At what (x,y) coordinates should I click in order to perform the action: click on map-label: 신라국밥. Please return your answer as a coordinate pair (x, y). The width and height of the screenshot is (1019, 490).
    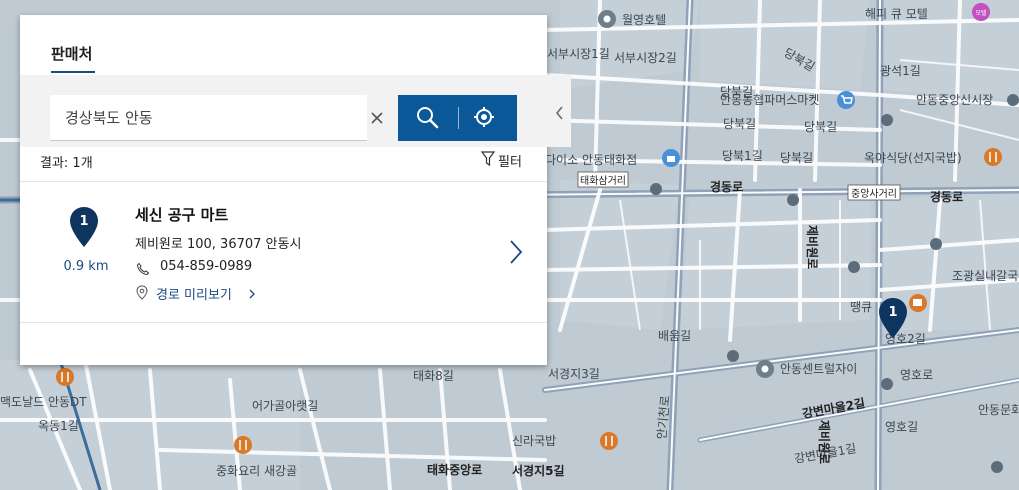
    Looking at the image, I should click on (534, 441).